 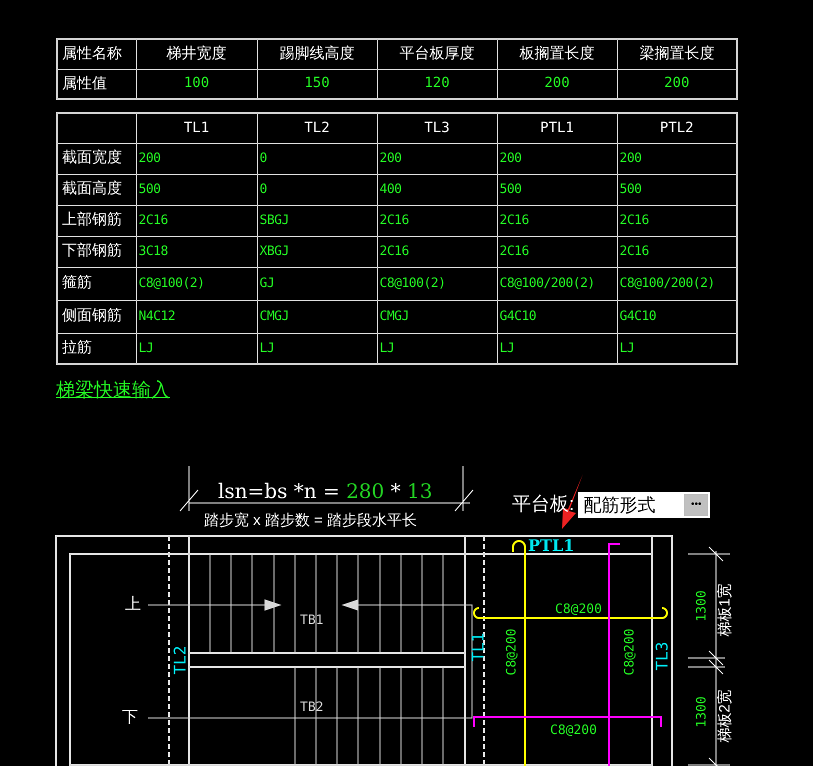 I want to click on table-cell: XBGJ, so click(x=317, y=251).